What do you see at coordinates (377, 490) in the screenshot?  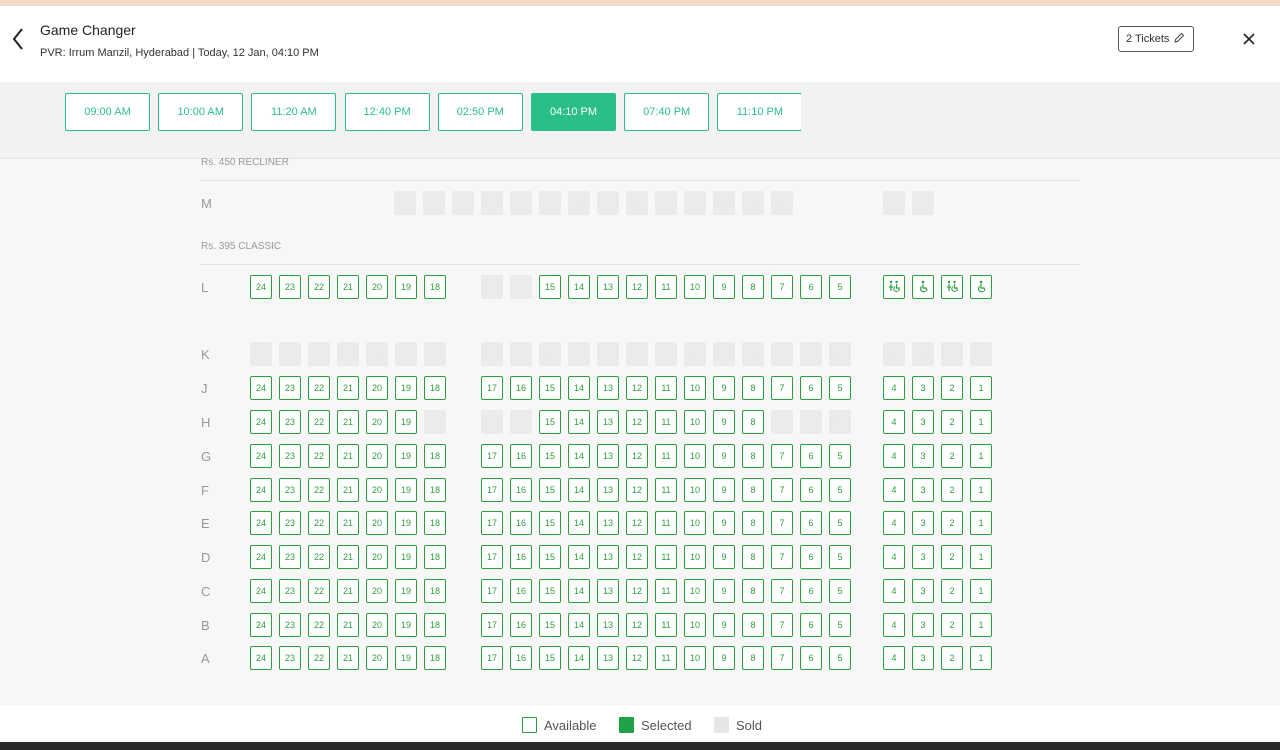 I see `seat-F20: 20` at bounding box center [377, 490].